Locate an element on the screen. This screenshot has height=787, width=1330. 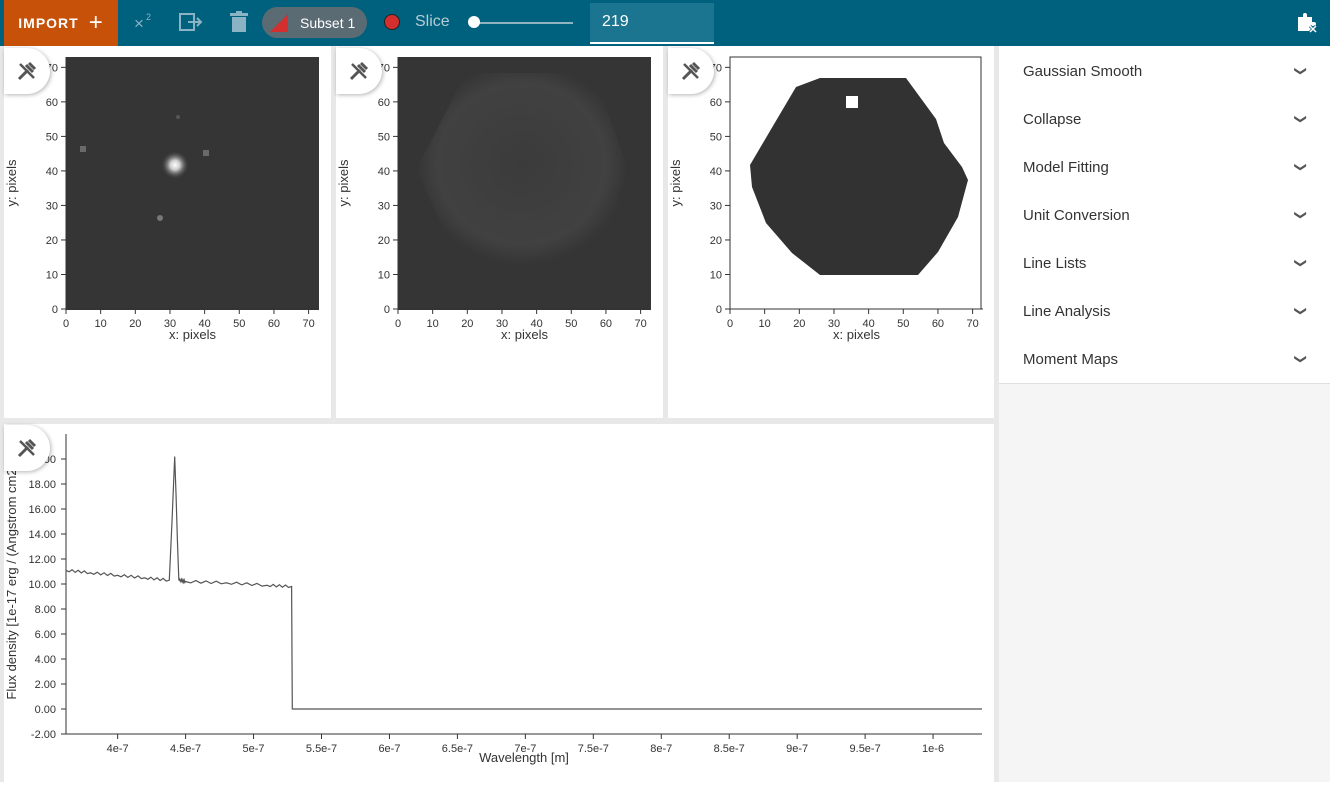
subset-label: Subset 1 is located at coordinates (328, 23).